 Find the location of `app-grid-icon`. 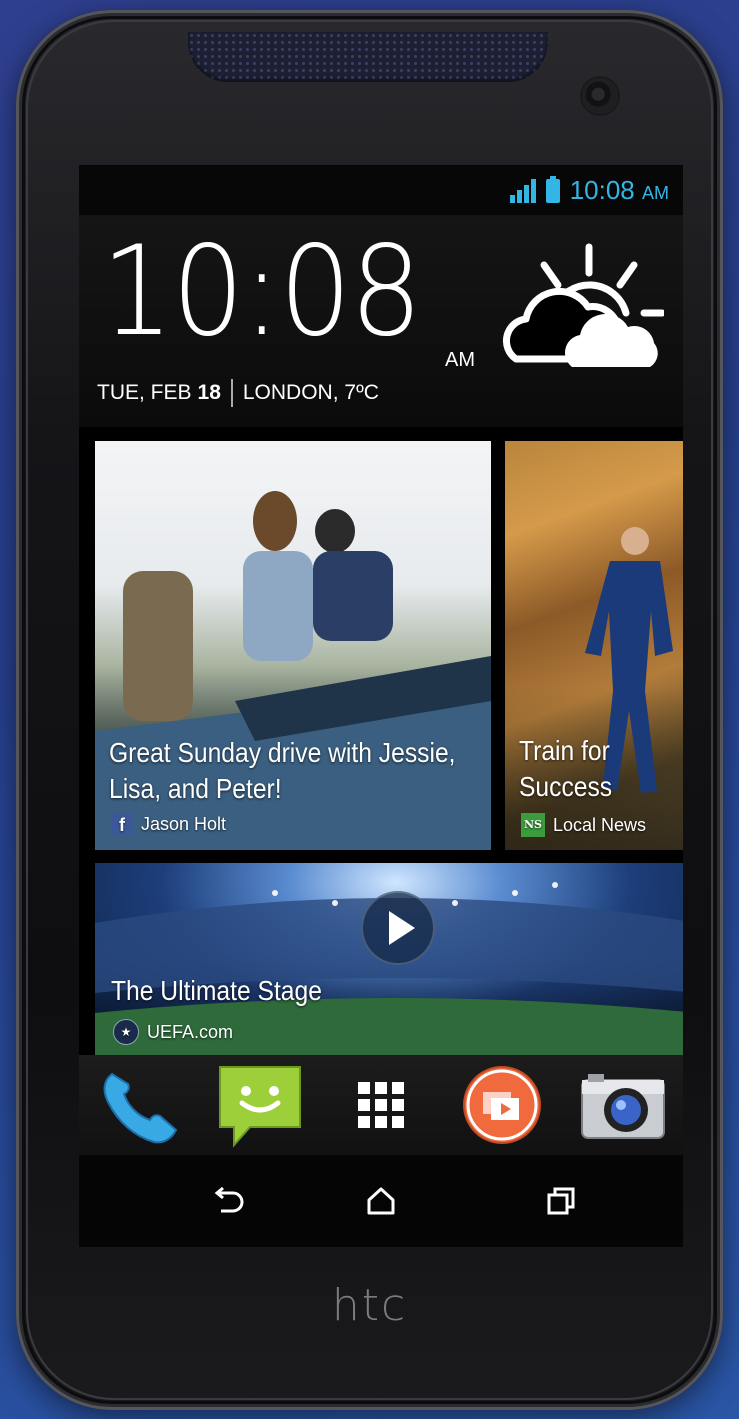

app-grid-icon is located at coordinates (380, 1105).